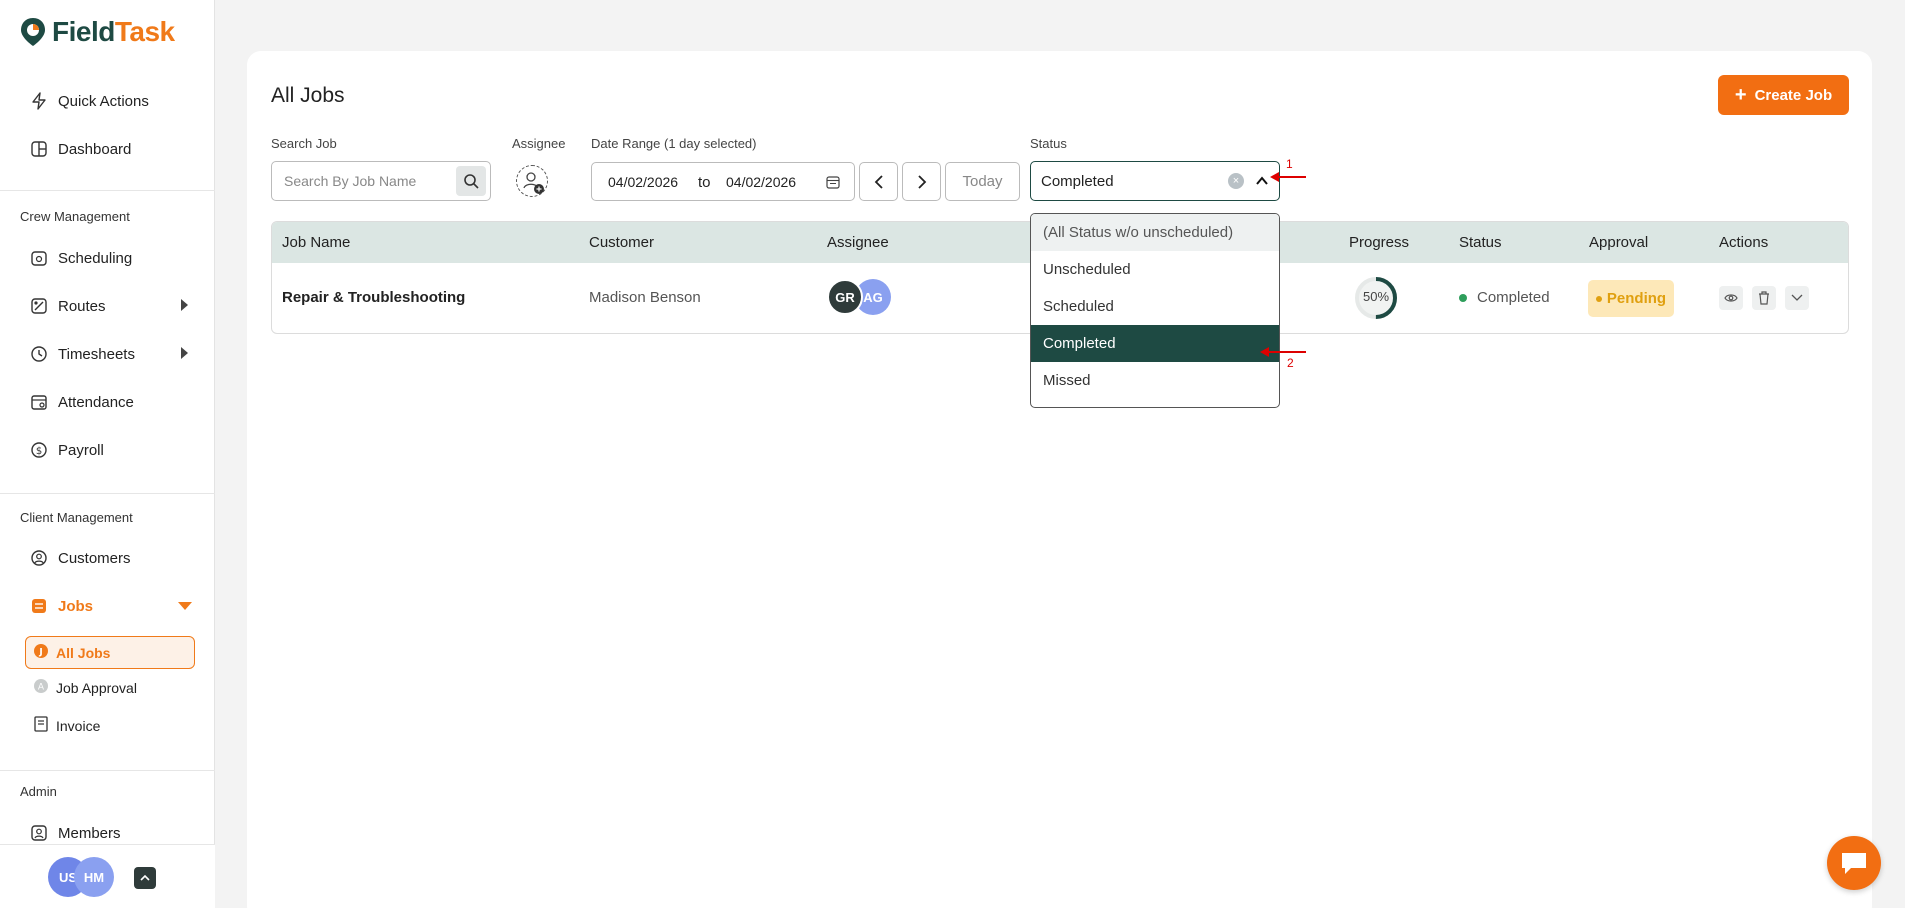  Describe the element at coordinates (1236, 181) in the screenshot. I see `clear-status-icon: ×` at that location.